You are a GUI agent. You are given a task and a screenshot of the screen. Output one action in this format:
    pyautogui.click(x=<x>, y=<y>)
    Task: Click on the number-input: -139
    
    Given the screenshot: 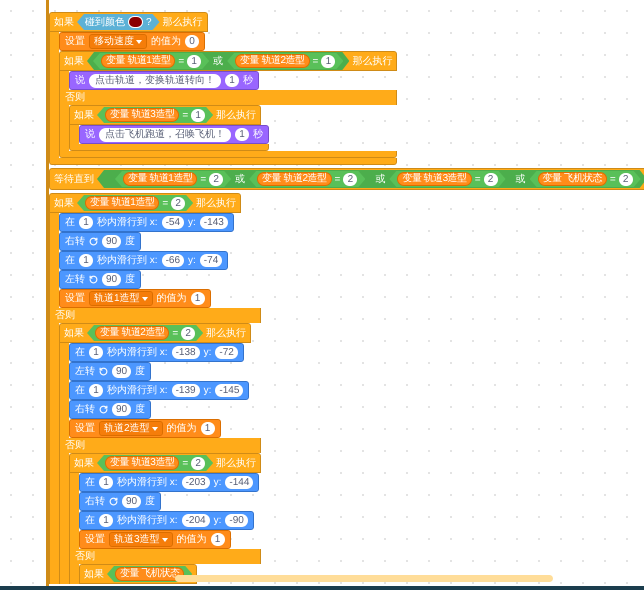 What is the action you would take?
    pyautogui.click(x=186, y=390)
    